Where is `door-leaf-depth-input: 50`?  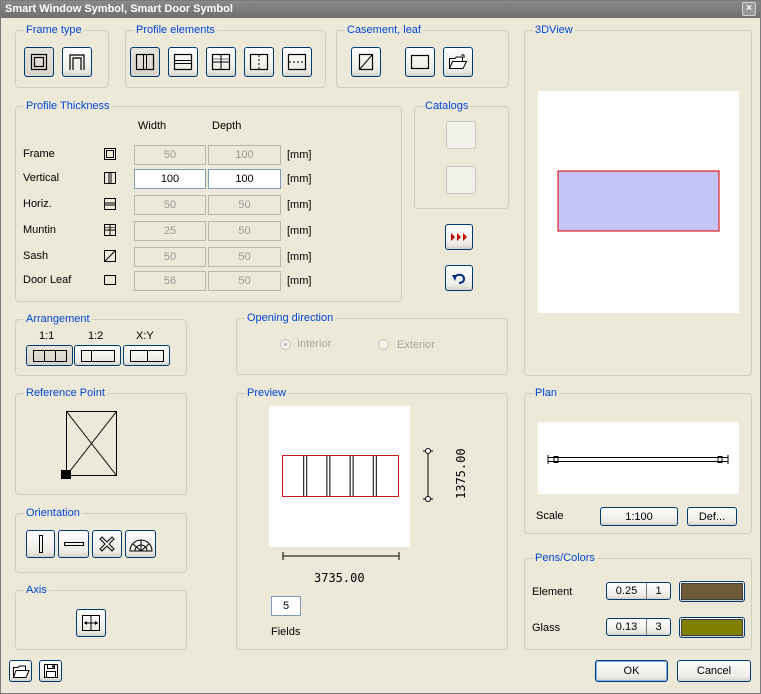
door-leaf-depth-input: 50 is located at coordinates (244, 281).